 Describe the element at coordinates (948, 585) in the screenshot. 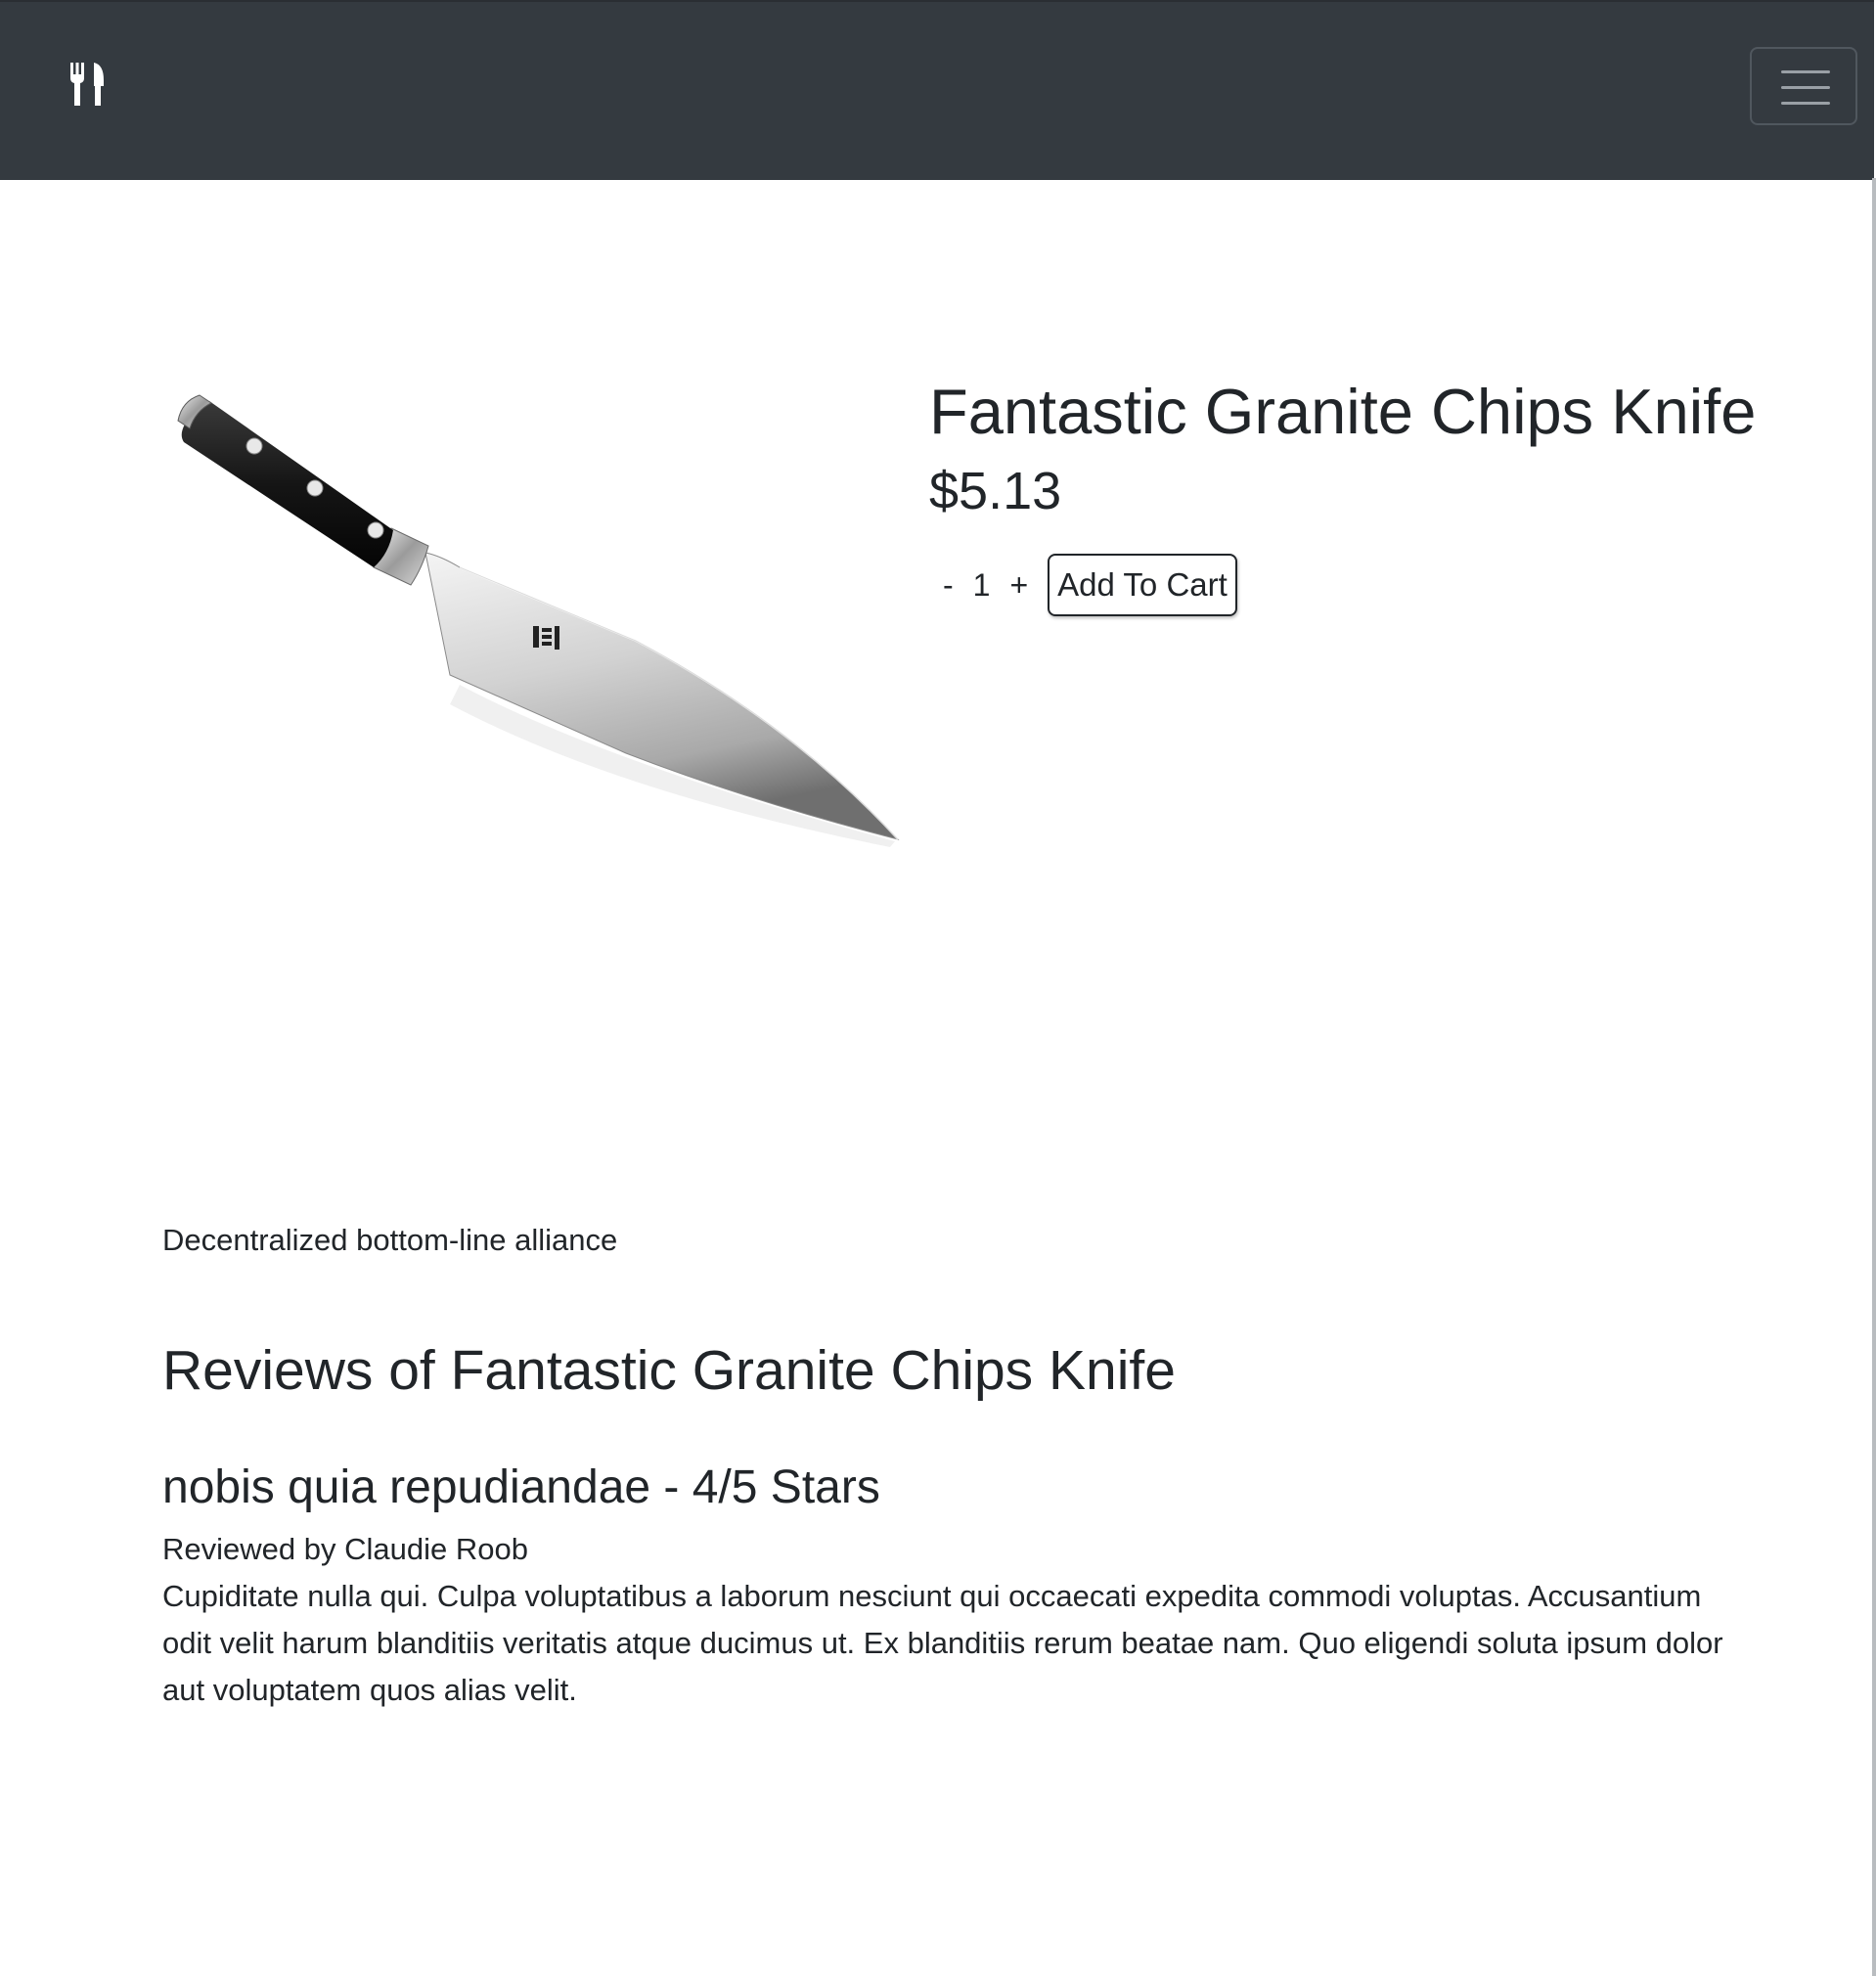

I see `decrement-quantity-button: -` at that location.